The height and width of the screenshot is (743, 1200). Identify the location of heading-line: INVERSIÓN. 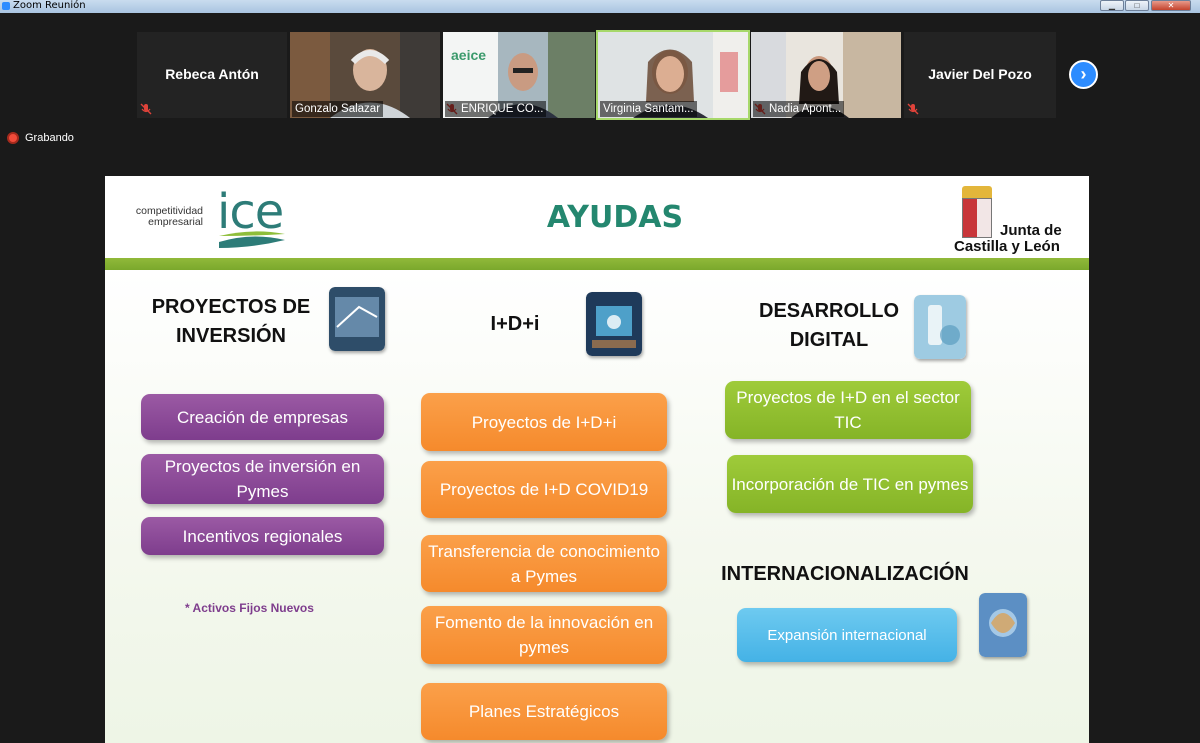
(231, 336).